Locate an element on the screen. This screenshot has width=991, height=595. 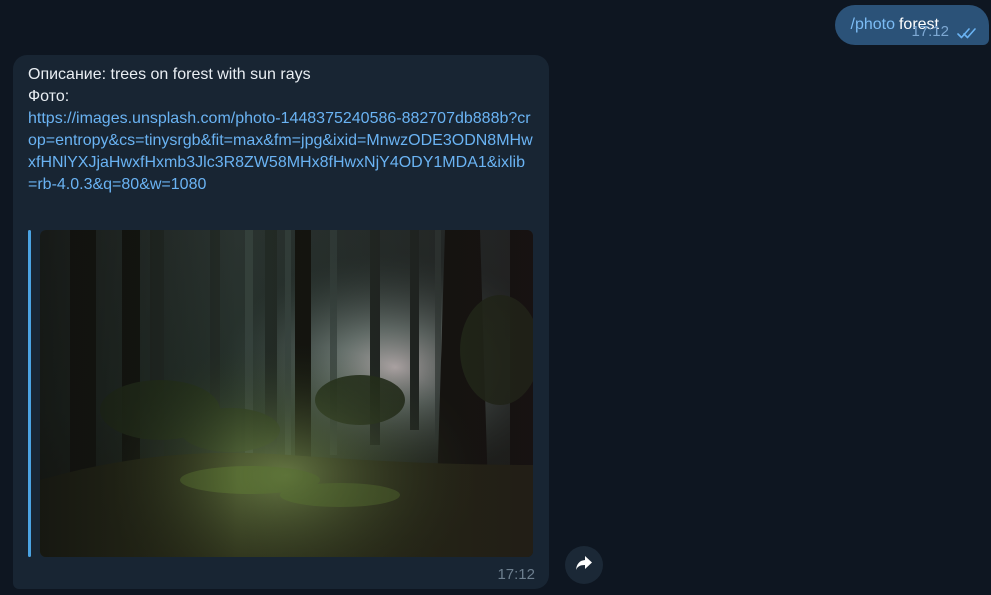
forward-button is located at coordinates (584, 565).